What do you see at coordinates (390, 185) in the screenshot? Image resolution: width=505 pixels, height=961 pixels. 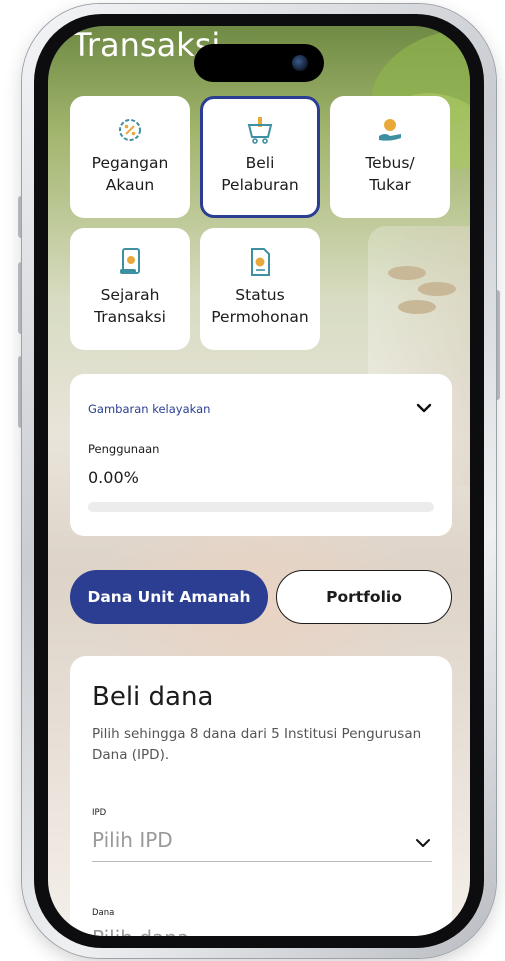 I see `tile-label-line2: Tukar` at bounding box center [390, 185].